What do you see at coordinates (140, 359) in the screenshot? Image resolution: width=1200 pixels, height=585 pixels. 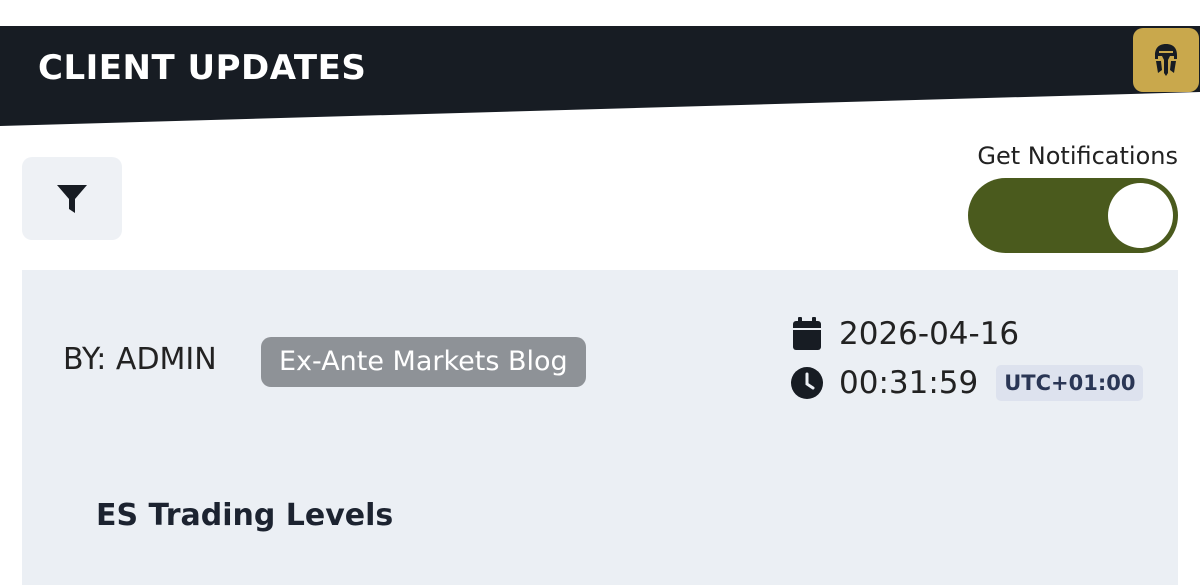 I see `post-author: BY: ADMIN` at bounding box center [140, 359].